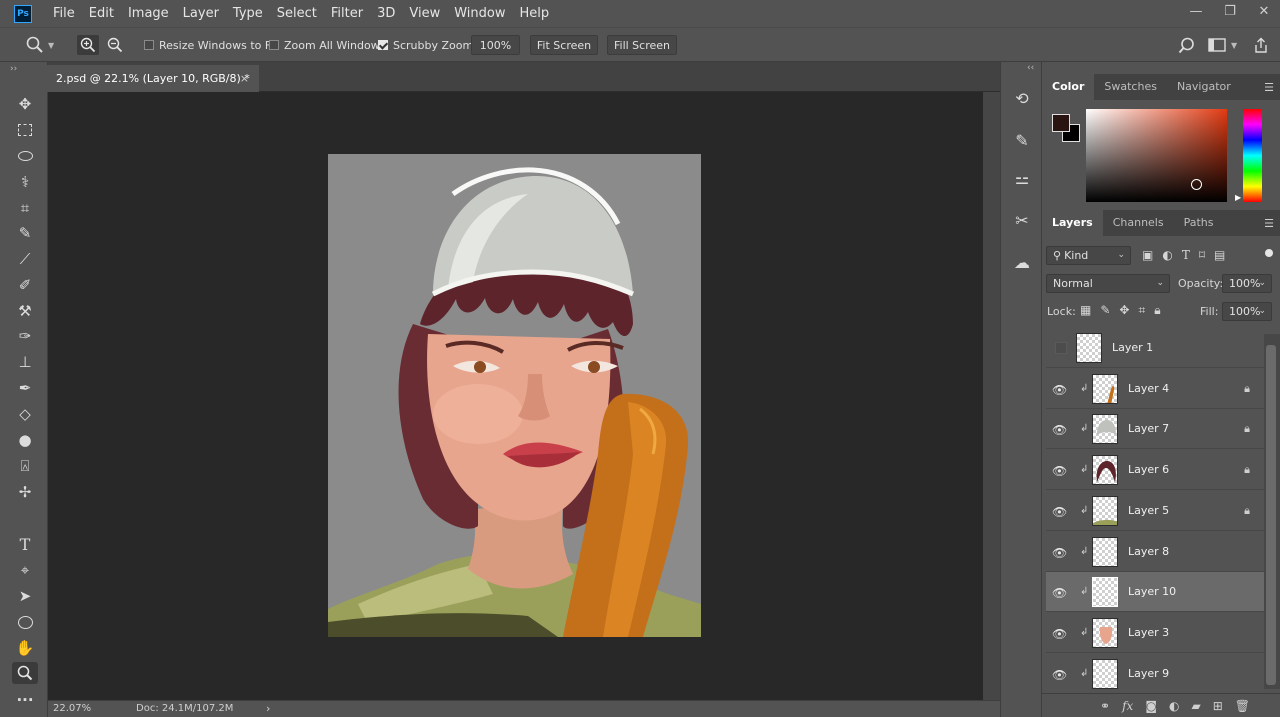 This screenshot has width=1280, height=717. Describe the element at coordinates (1196, 11) in the screenshot. I see `minimize-button: —` at that location.